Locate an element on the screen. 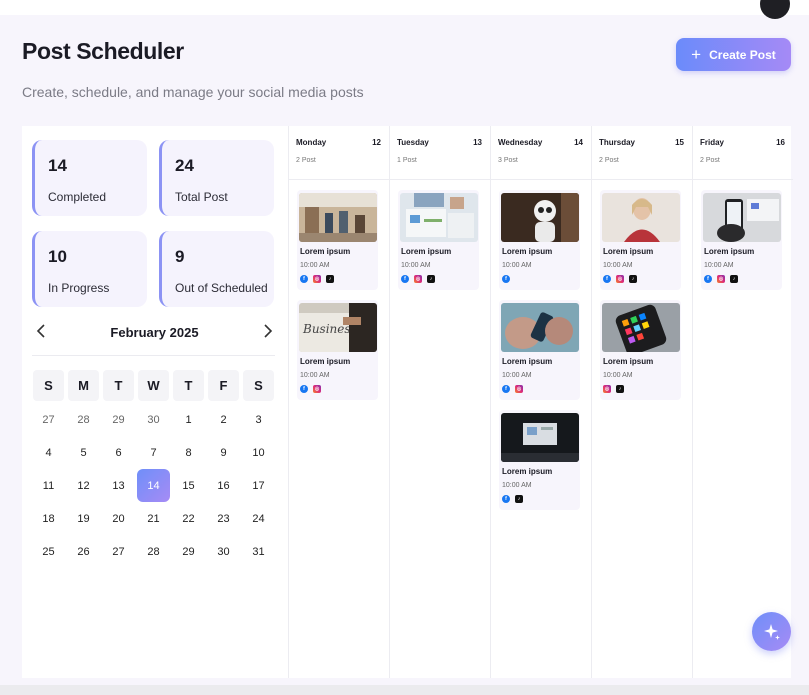 The width and height of the screenshot is (809, 695). calendar-day: 21 is located at coordinates (153, 518).